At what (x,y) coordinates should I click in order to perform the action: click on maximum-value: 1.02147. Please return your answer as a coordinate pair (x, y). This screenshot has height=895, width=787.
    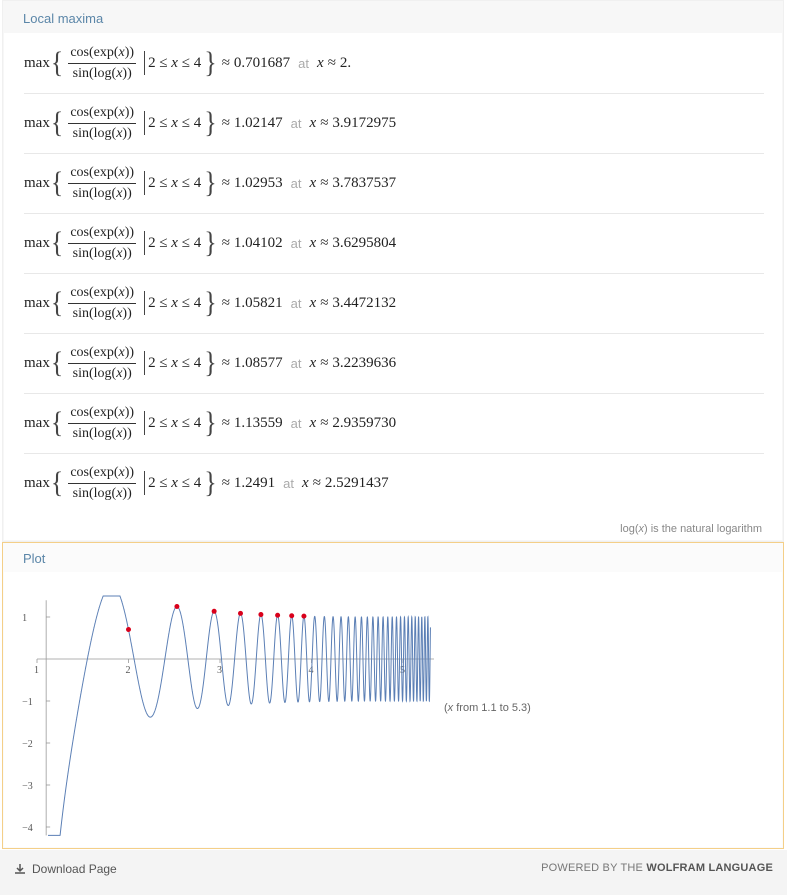
    Looking at the image, I should click on (258, 122).